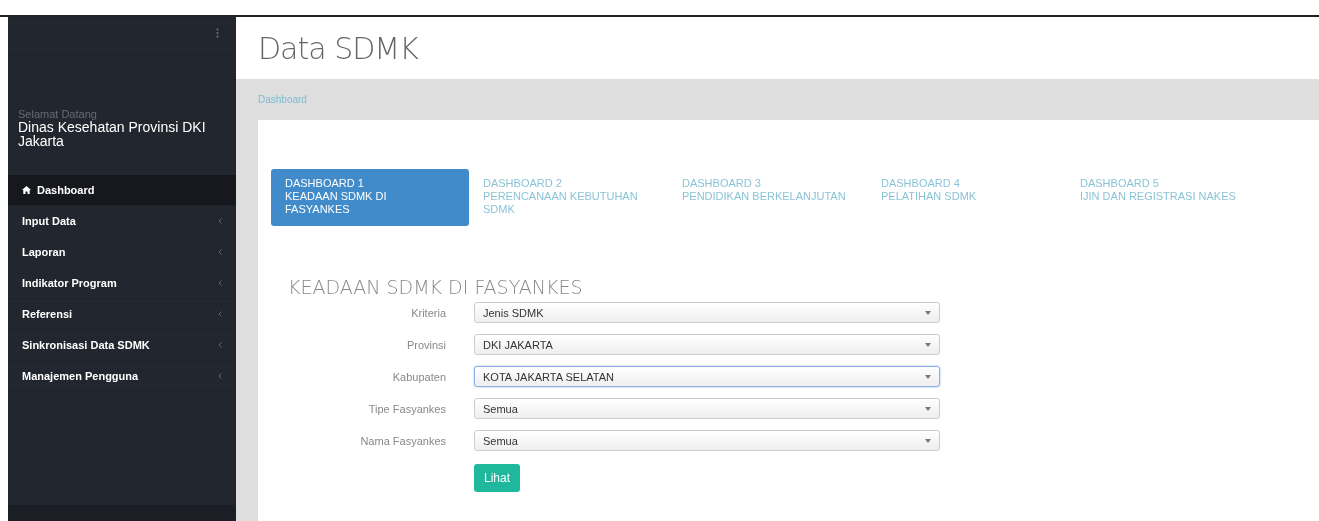 Image resolution: width=1319 pixels, height=521 pixels. Describe the element at coordinates (112, 134) in the screenshot. I see `user-name: Dinas Kesehatan Provinsi DKI Jakarta` at that location.